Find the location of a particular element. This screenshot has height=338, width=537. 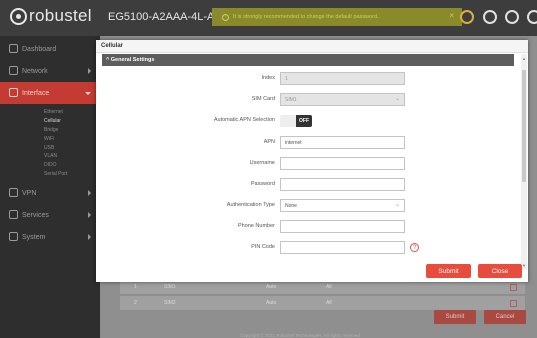

logo-mark-icon is located at coordinates (18, 16).